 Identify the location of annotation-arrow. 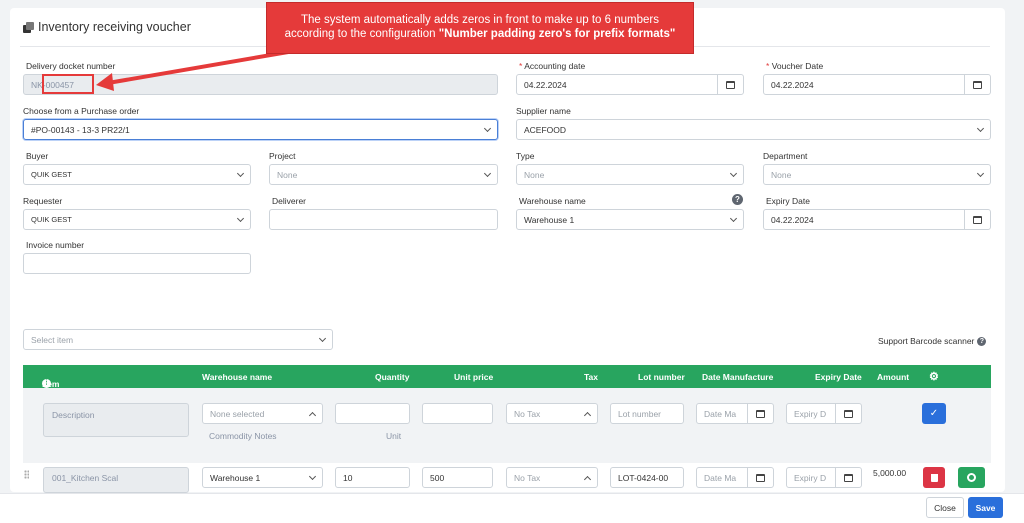
(198, 69).